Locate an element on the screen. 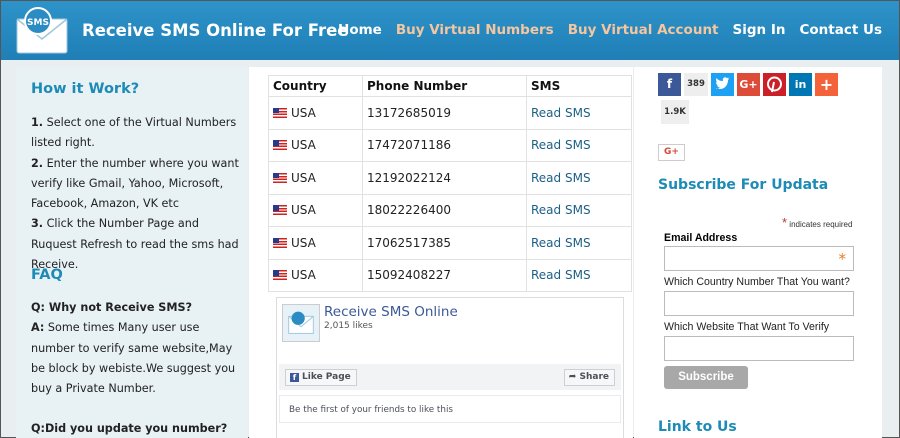 This screenshot has height=438, width=900. table-header-row: Country Phone Number SMS is located at coordinates (450, 86).